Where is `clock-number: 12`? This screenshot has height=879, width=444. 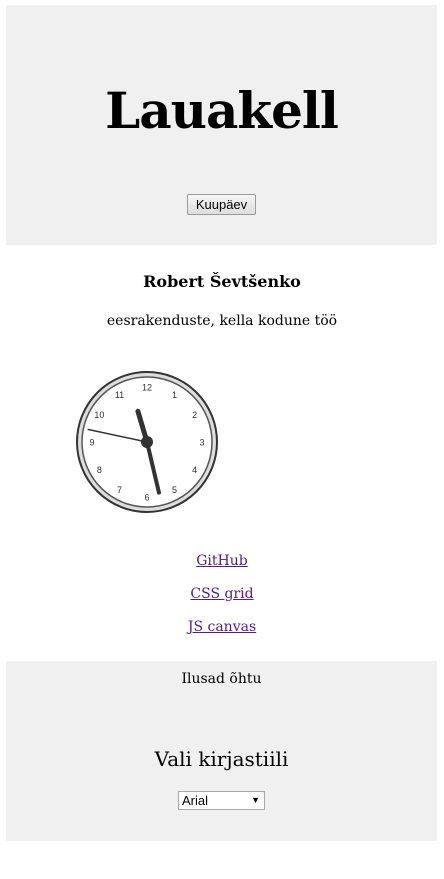
clock-number: 12 is located at coordinates (147, 388).